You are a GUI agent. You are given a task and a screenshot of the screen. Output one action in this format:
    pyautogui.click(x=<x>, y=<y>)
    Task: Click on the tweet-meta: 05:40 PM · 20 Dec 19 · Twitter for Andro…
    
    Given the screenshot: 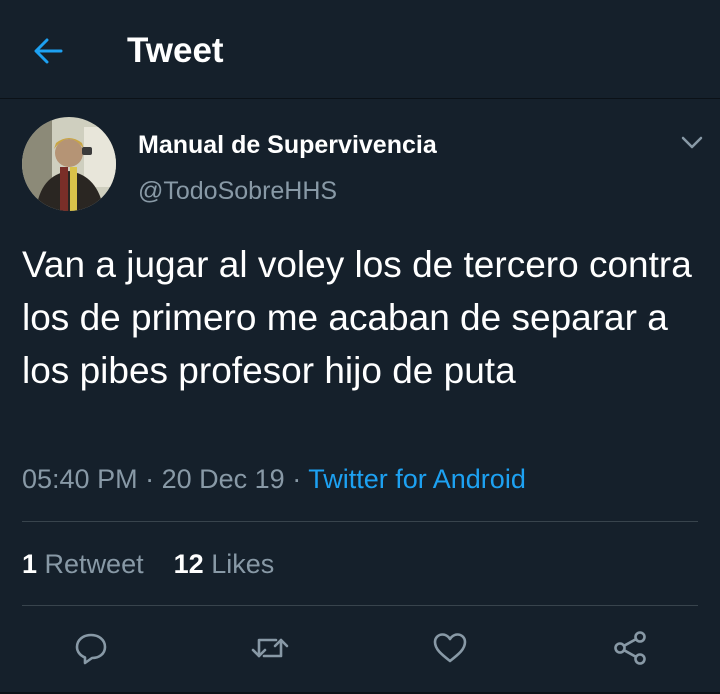 What is the action you would take?
    pyautogui.click(x=274, y=479)
    